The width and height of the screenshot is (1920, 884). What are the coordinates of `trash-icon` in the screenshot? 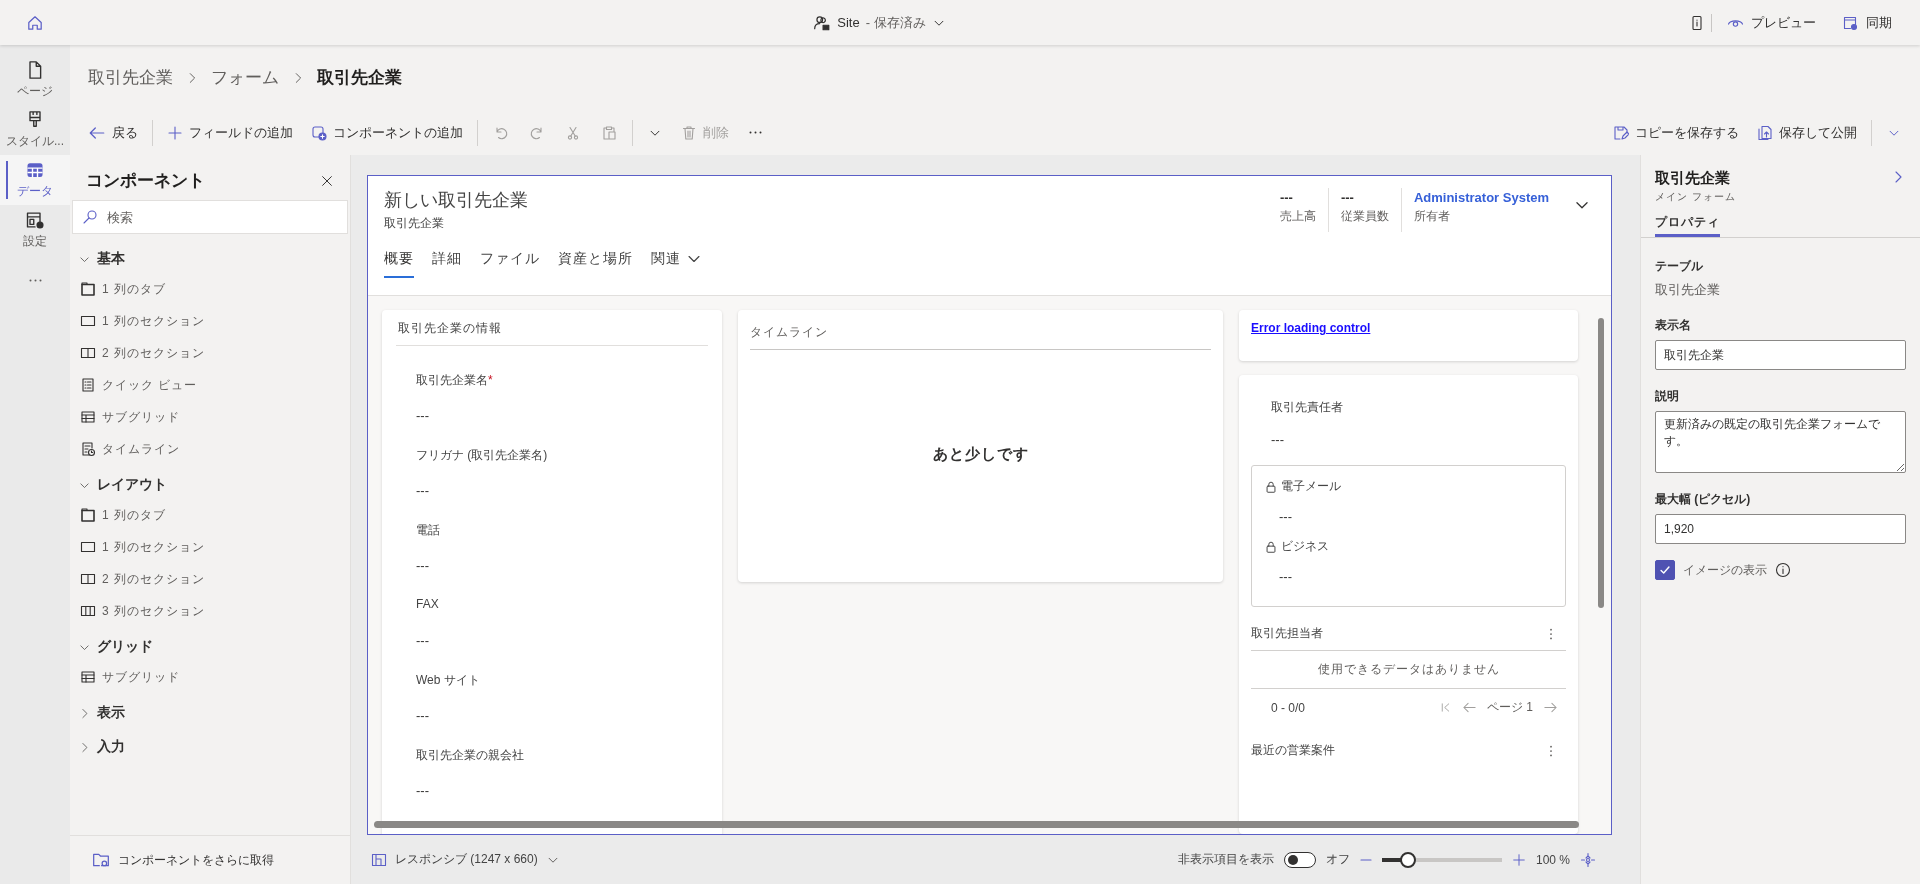 It's located at (689, 132).